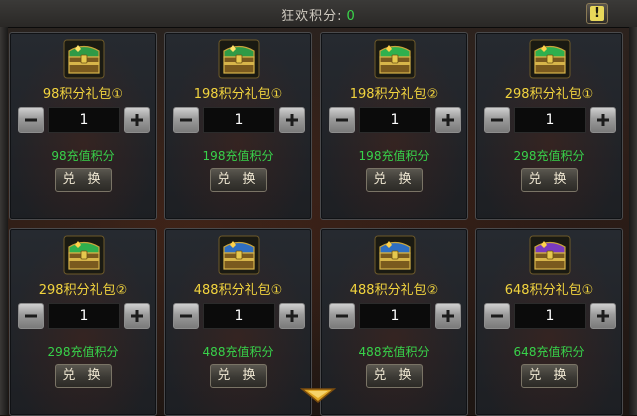 The width and height of the screenshot is (637, 416). I want to click on top-bar: 狂欢积分: 0 !, so click(318, 14).